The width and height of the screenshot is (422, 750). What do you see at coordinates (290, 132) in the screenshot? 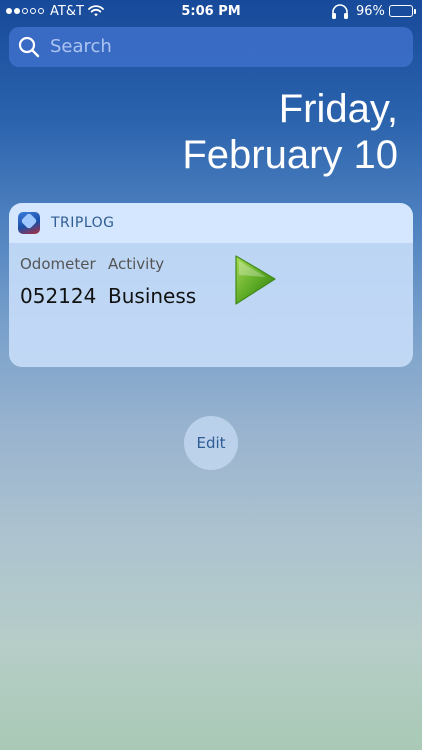
I see `date-display: Friday, February 10` at bounding box center [290, 132].